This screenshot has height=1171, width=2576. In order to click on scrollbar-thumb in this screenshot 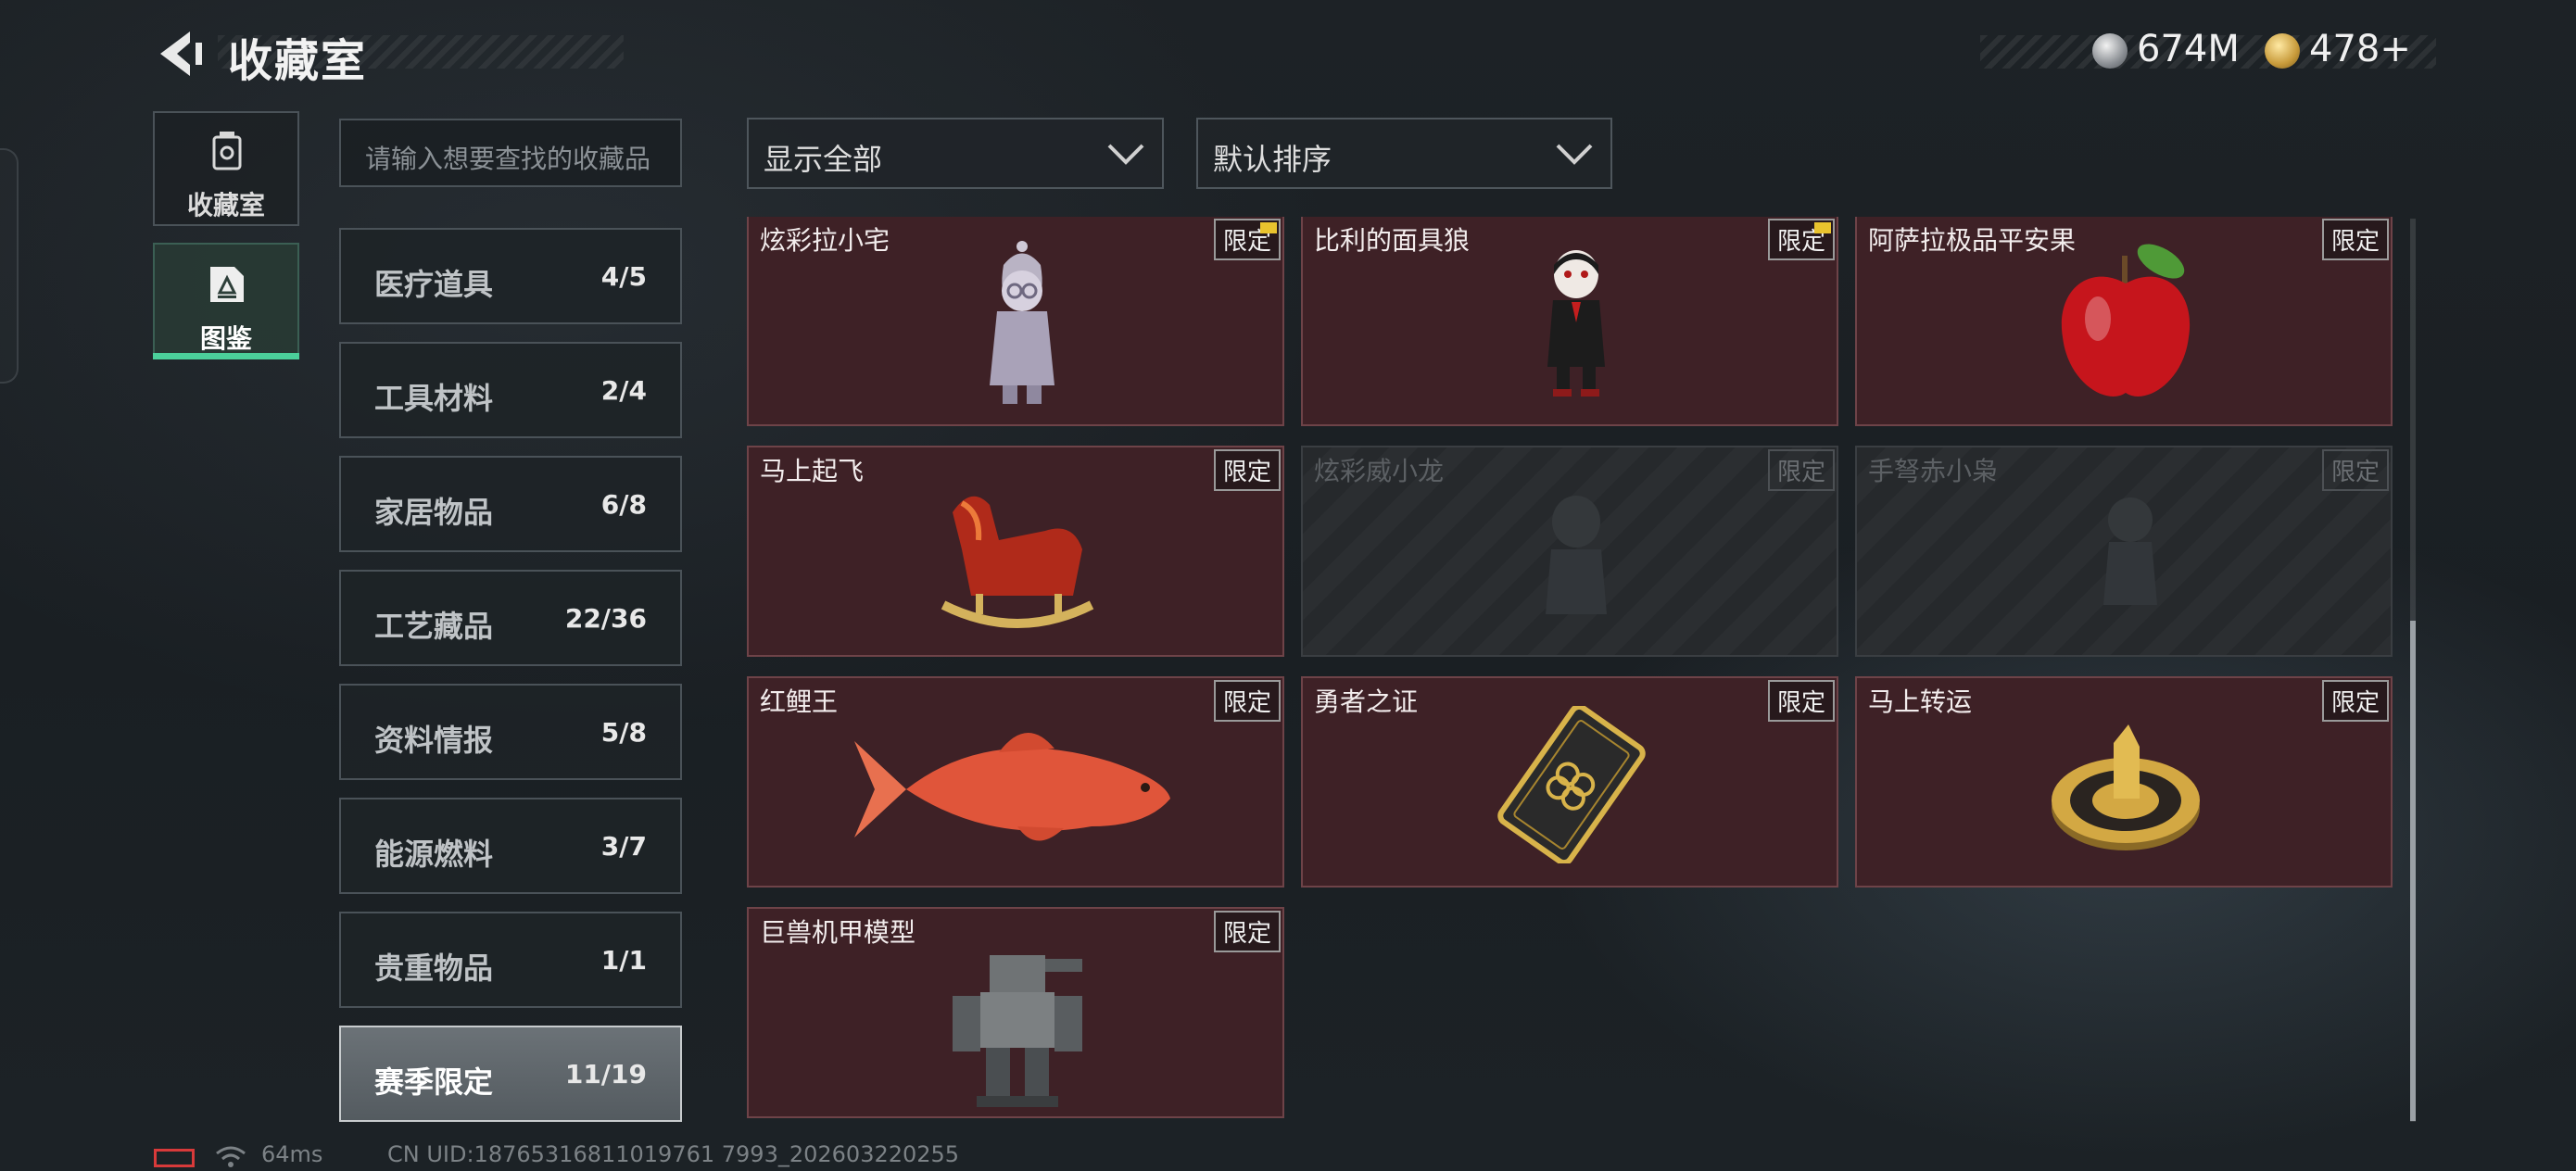, I will do `click(2413, 871)`.